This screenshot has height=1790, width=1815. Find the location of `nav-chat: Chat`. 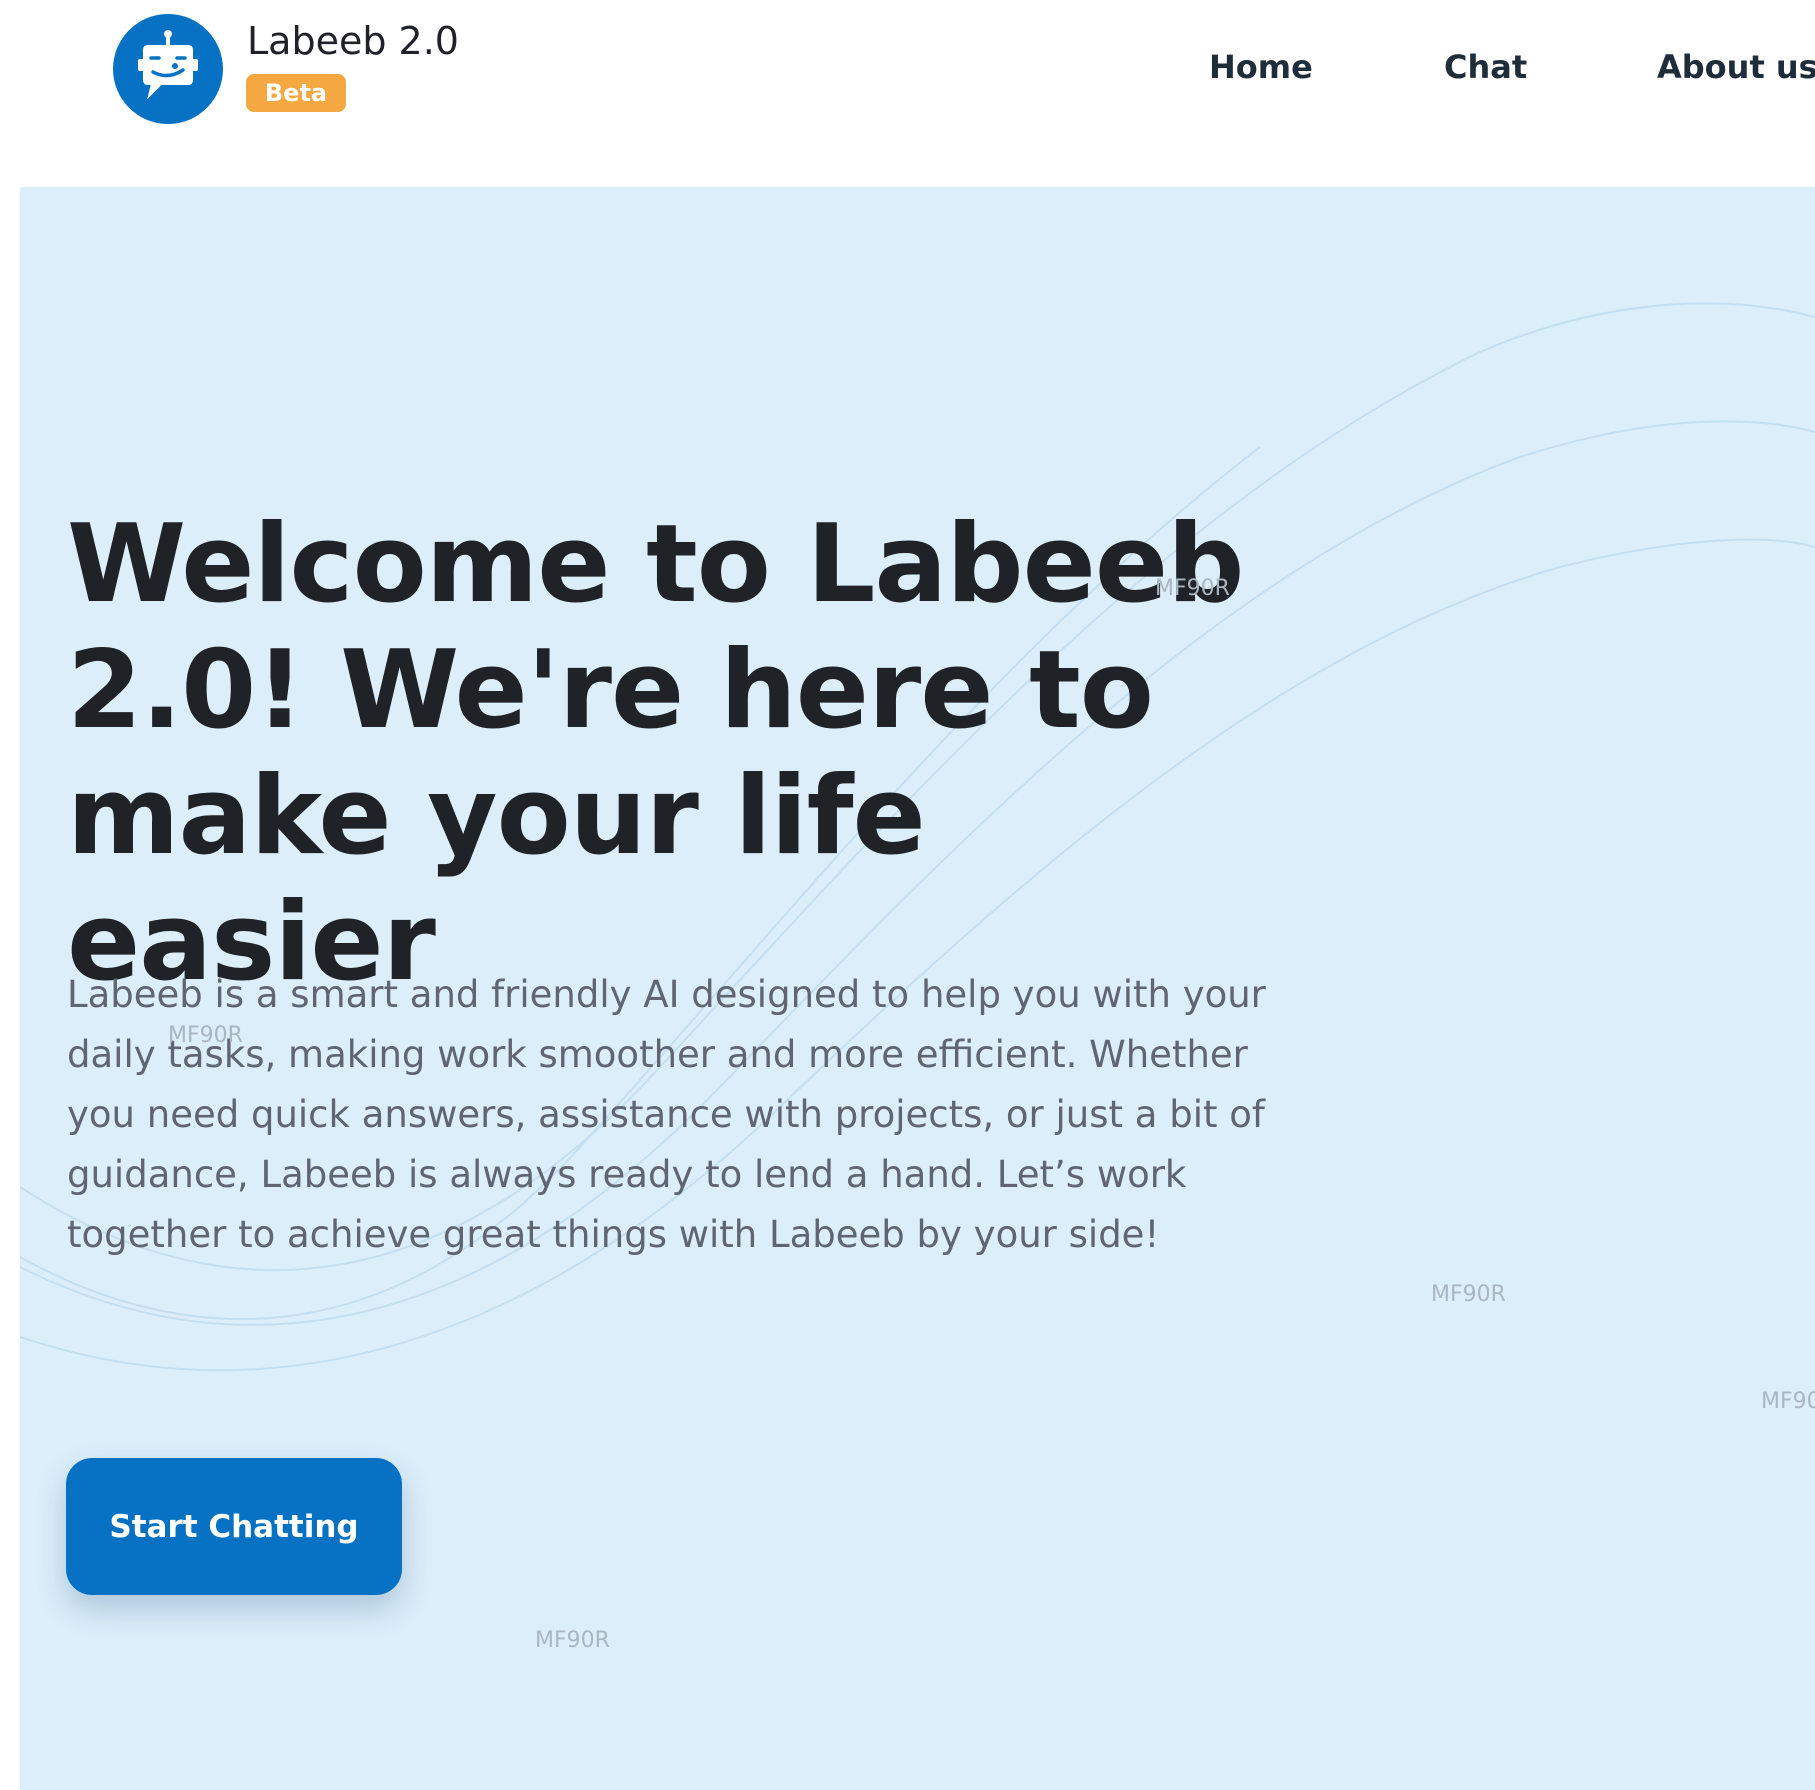

nav-chat: Chat is located at coordinates (1485, 67).